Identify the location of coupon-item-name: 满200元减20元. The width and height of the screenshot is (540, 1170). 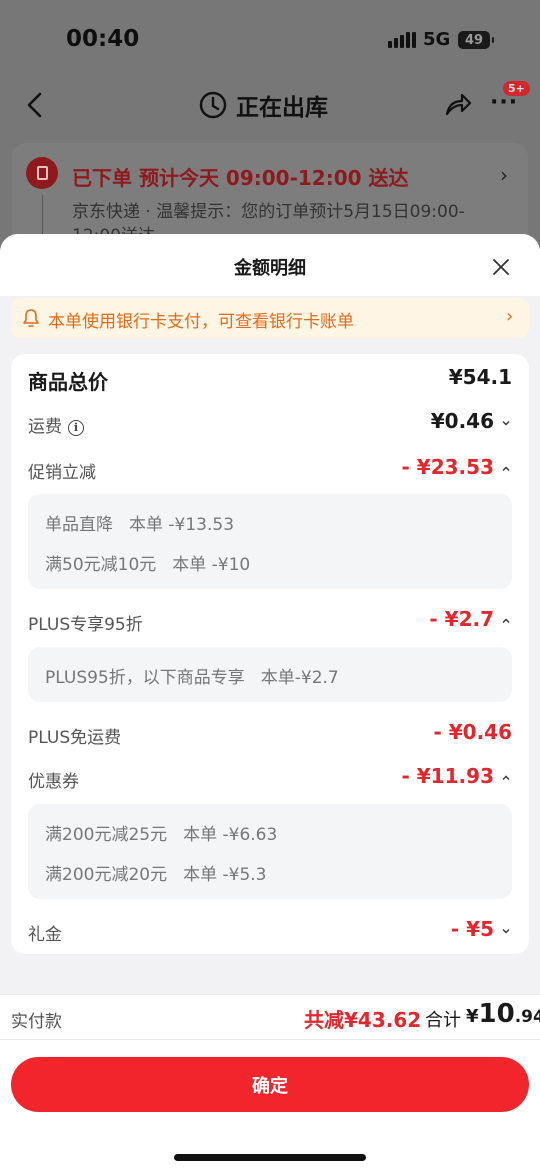
(106, 875).